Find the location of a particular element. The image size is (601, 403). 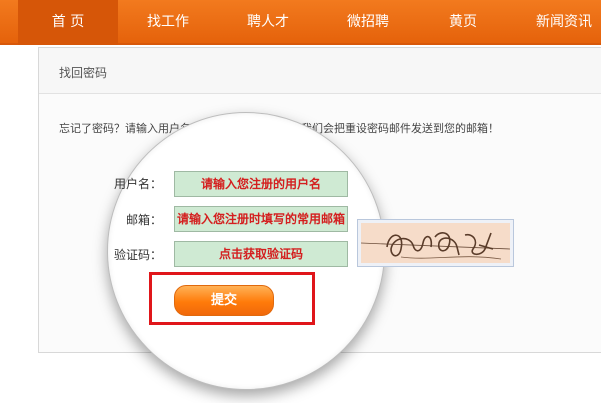

captcha-picture is located at coordinates (435, 243).